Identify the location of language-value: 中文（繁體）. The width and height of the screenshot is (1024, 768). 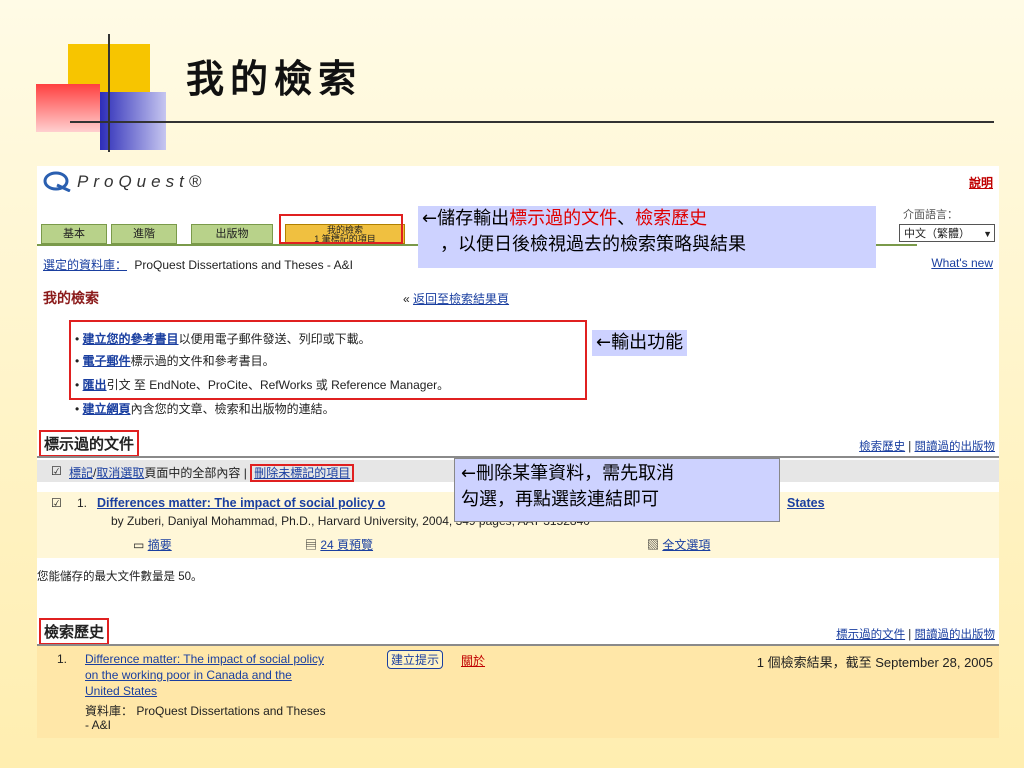
(937, 234).